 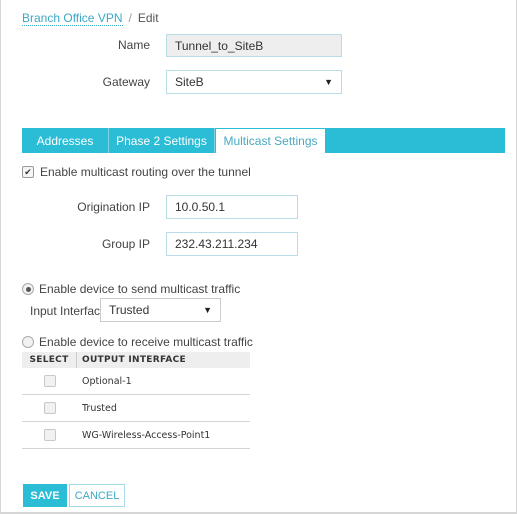 I want to click on radio-selected-dot, so click(x=28, y=289).